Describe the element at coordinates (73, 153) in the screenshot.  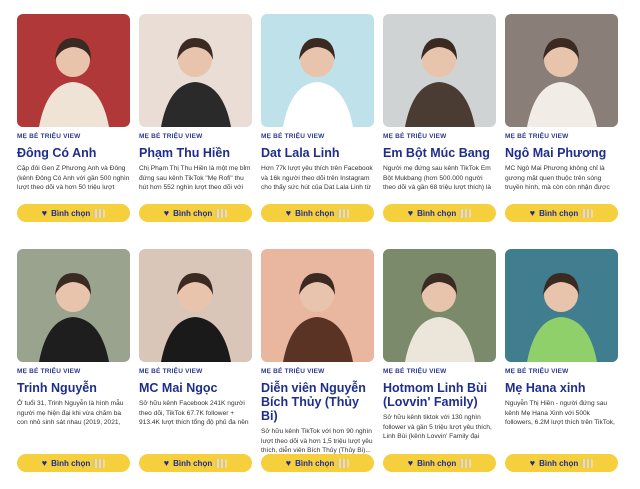
I see `candidate-name: Đông Có Anh` at that location.